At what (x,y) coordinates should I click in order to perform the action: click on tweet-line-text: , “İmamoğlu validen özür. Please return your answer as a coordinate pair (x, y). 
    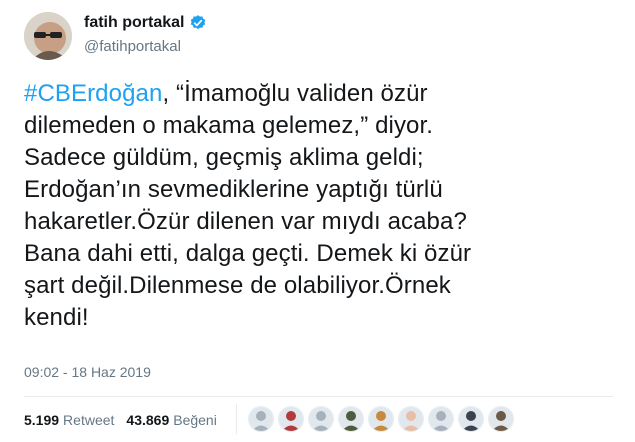
    Looking at the image, I should click on (295, 93).